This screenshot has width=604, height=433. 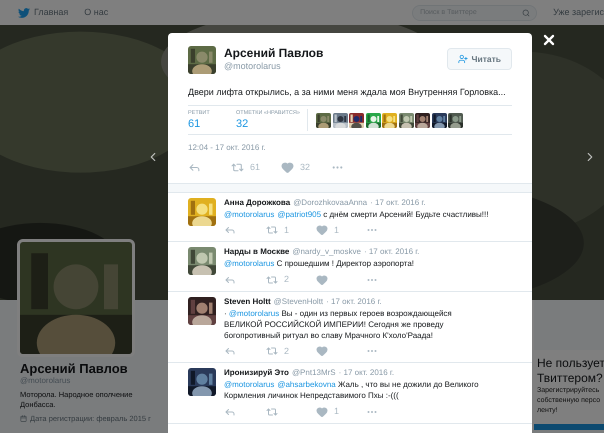 I want to click on reply-text: @motorolarus @ahsarbekovna Жаль , что вы не дожили до Великого Кормления личинок Непредставимого Пхы :-(((, so click(x=352, y=390).